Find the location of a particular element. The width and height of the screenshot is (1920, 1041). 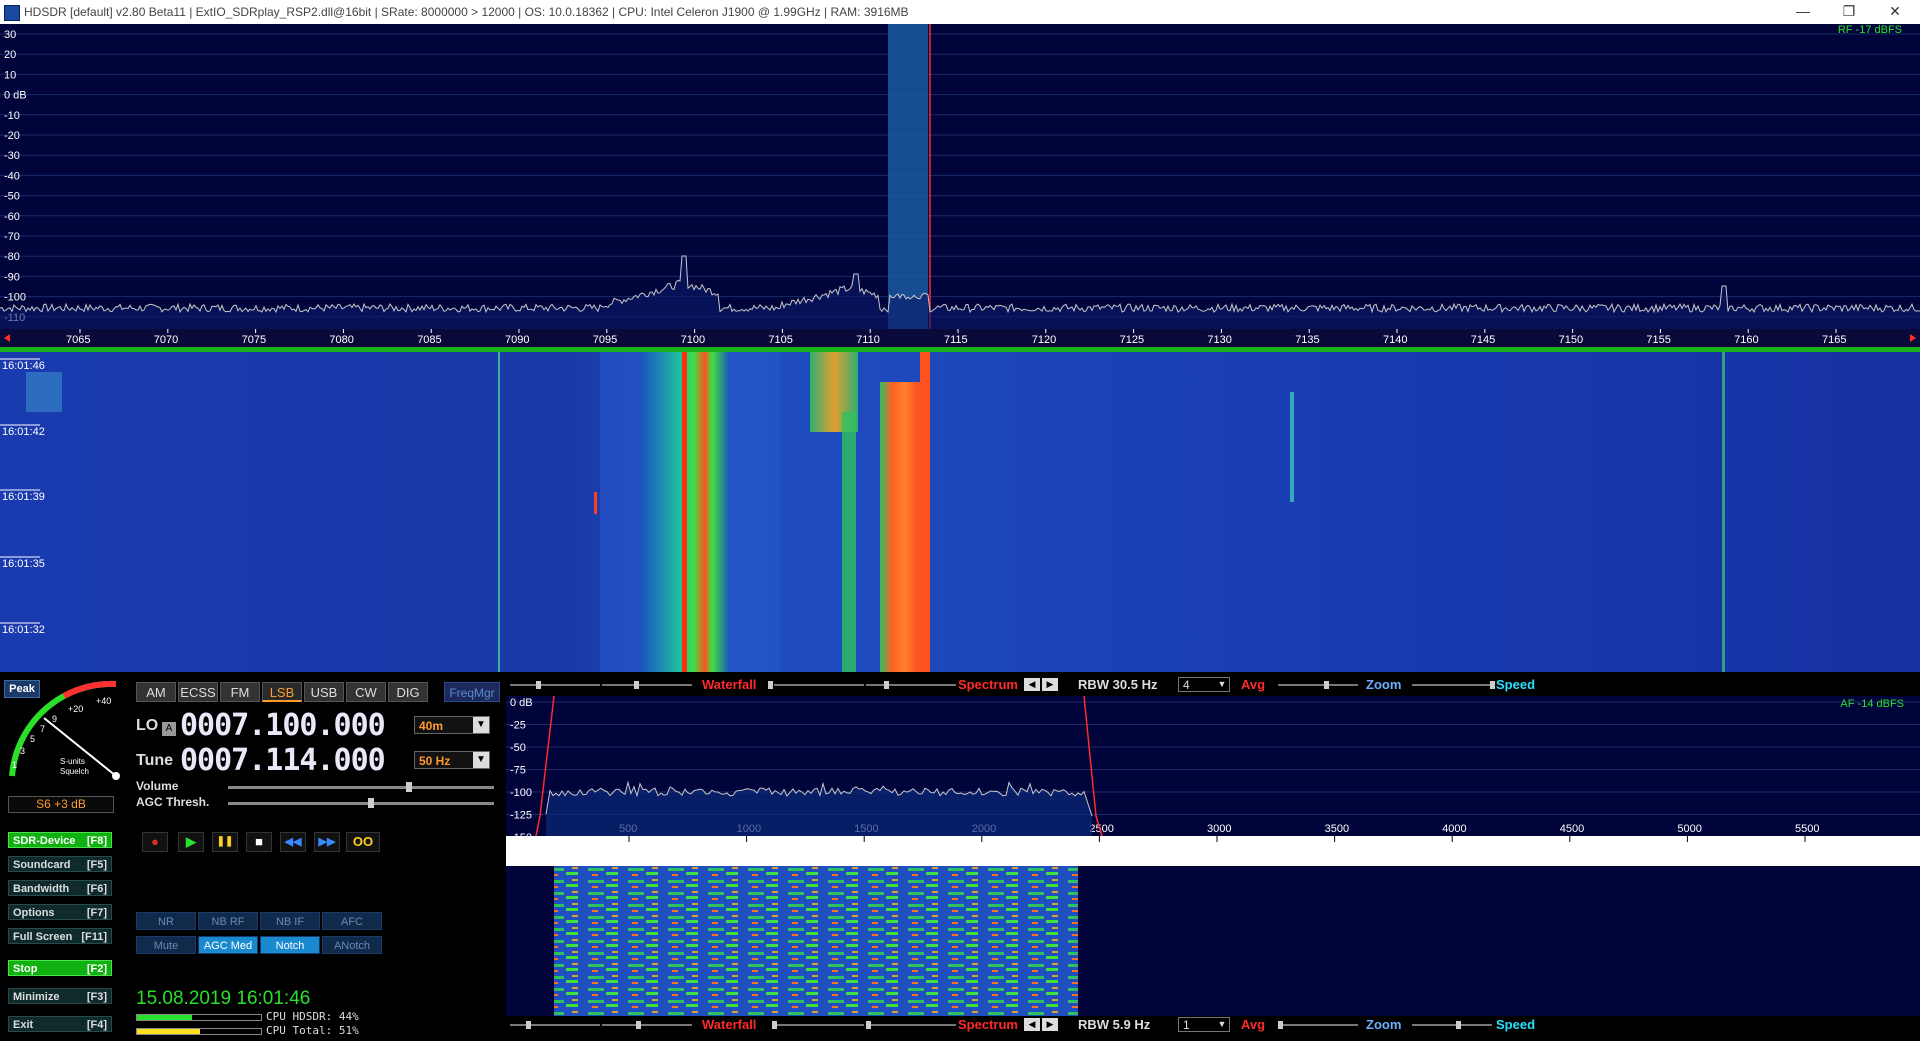

afc-button: AFC is located at coordinates (352, 921).